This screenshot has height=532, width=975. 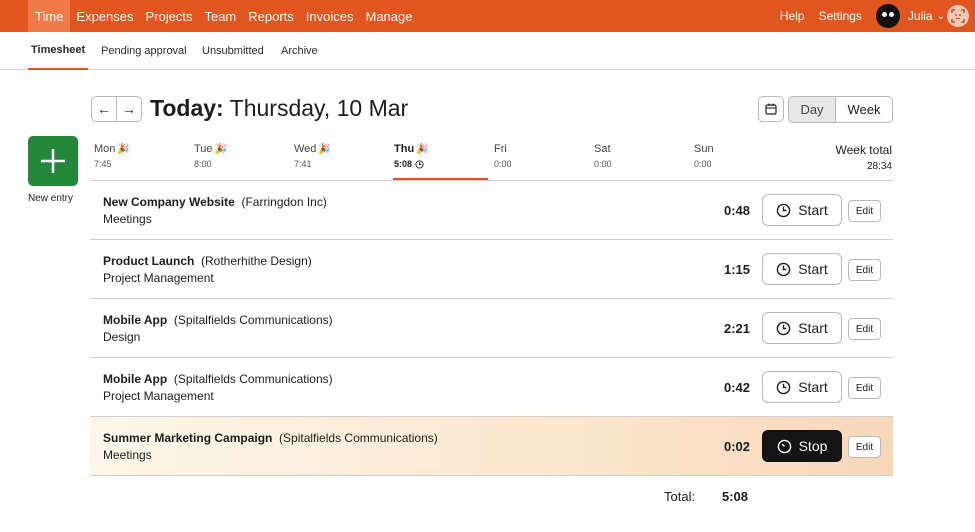 I want to click on avatar-eye-left, so click(x=884, y=14).